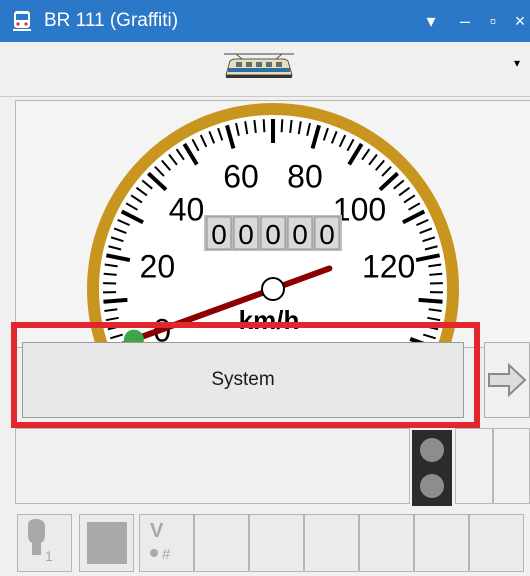 This screenshot has height=576, width=530. What do you see at coordinates (22, 21) in the screenshot?
I see `train-app-icon` at bounding box center [22, 21].